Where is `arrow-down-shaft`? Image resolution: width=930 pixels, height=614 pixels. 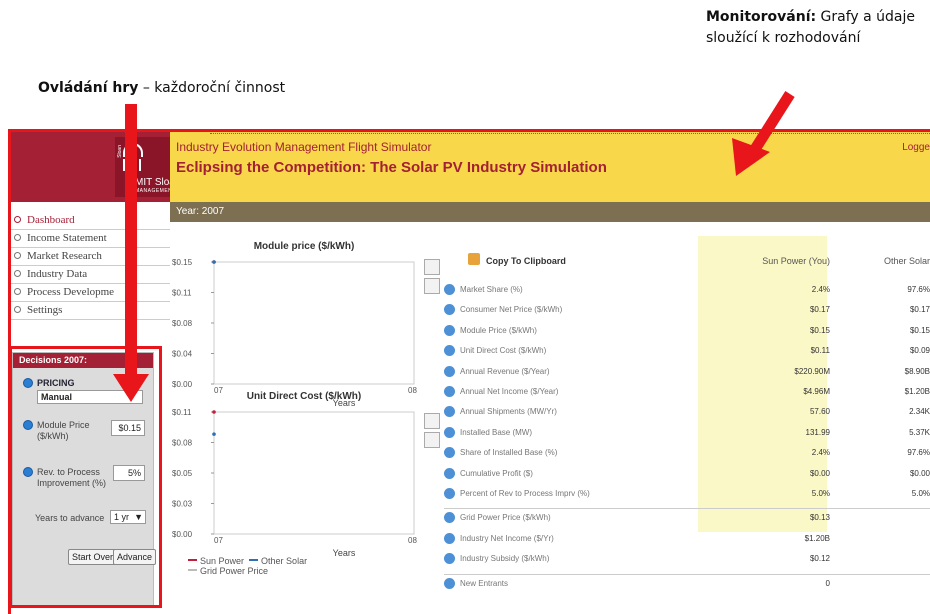 arrow-down-shaft is located at coordinates (131, 240).